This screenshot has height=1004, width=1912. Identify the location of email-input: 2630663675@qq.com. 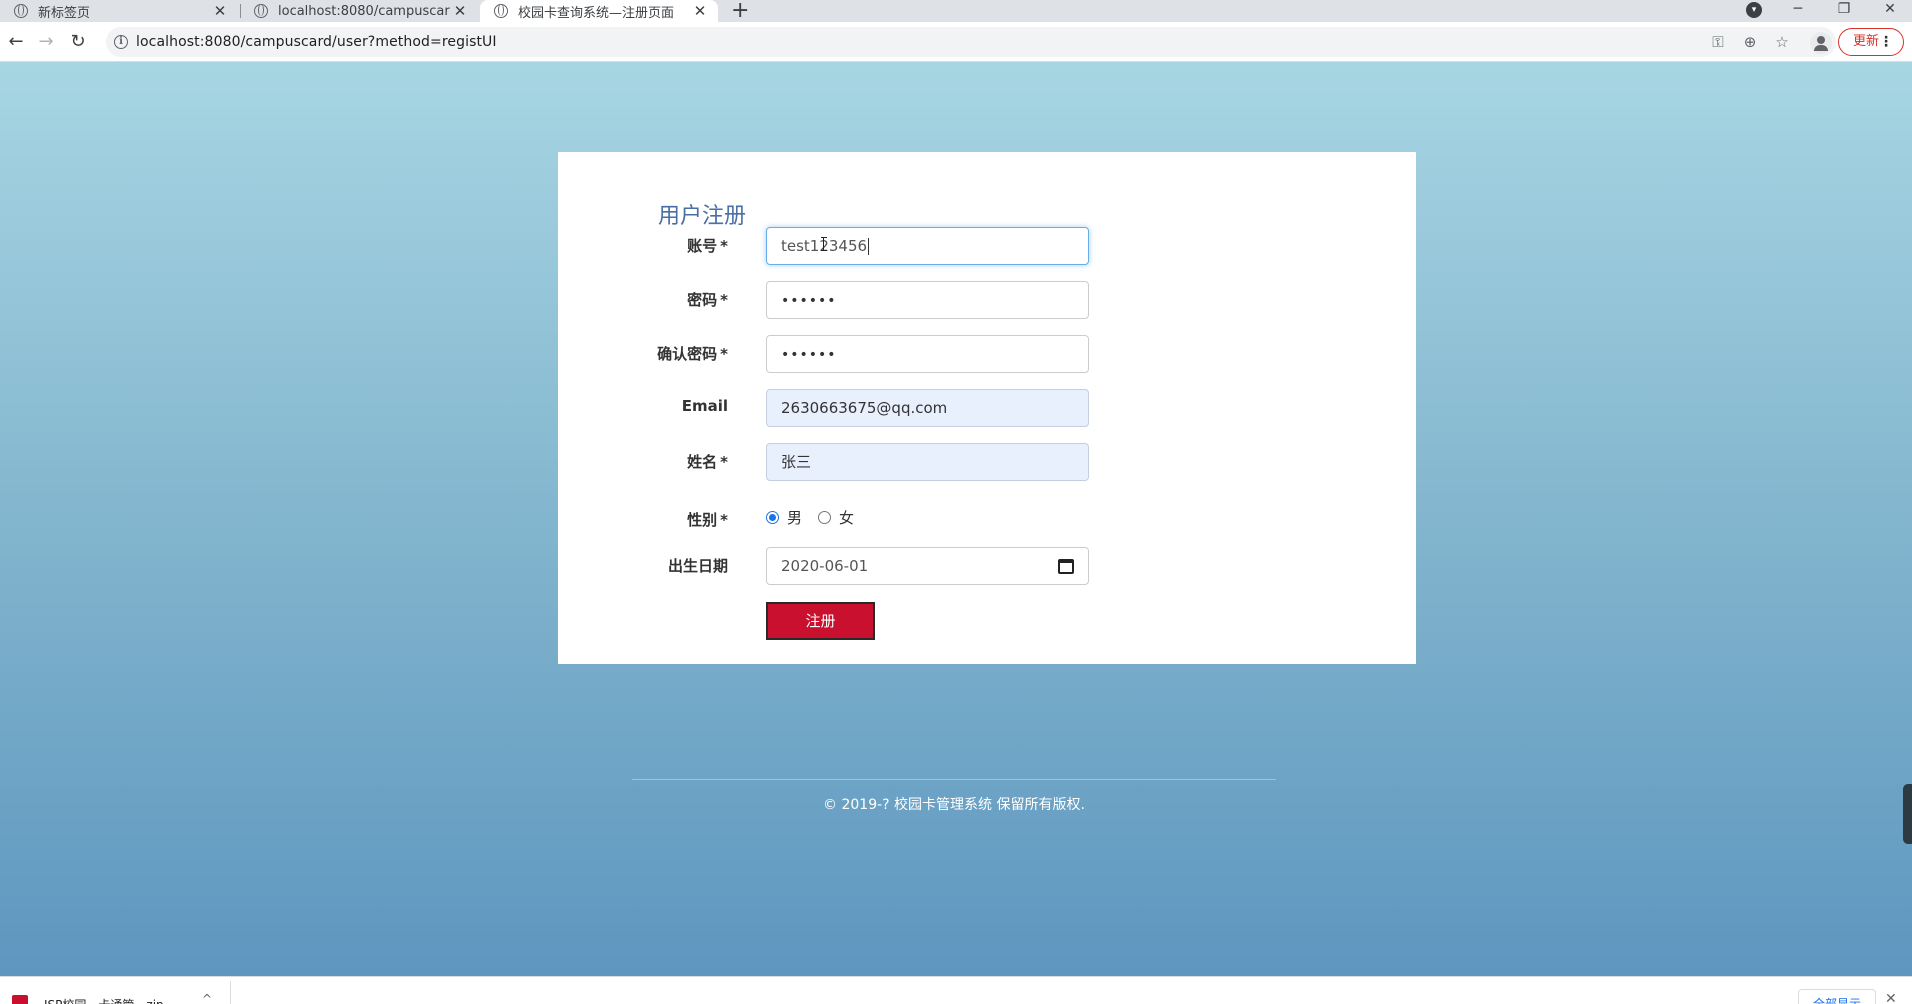
(927, 408).